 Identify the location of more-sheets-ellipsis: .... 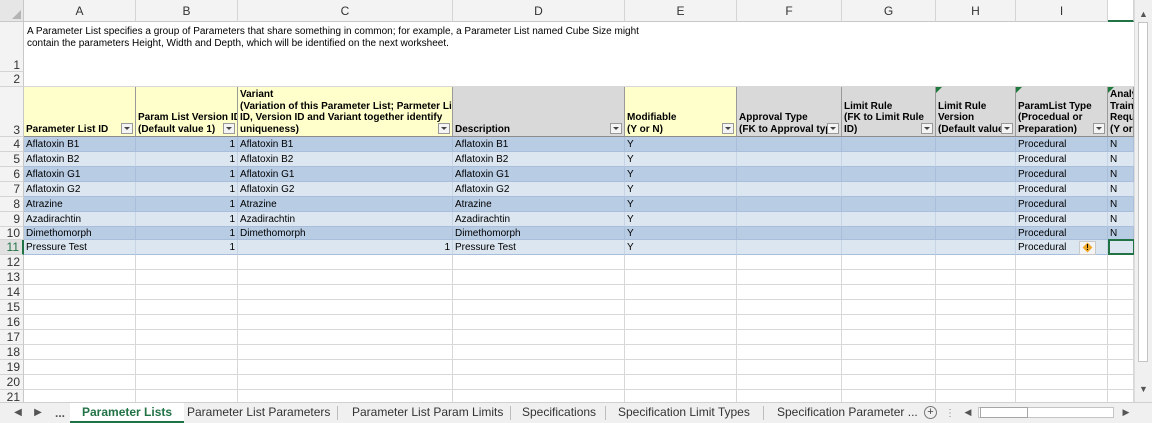
(60, 413).